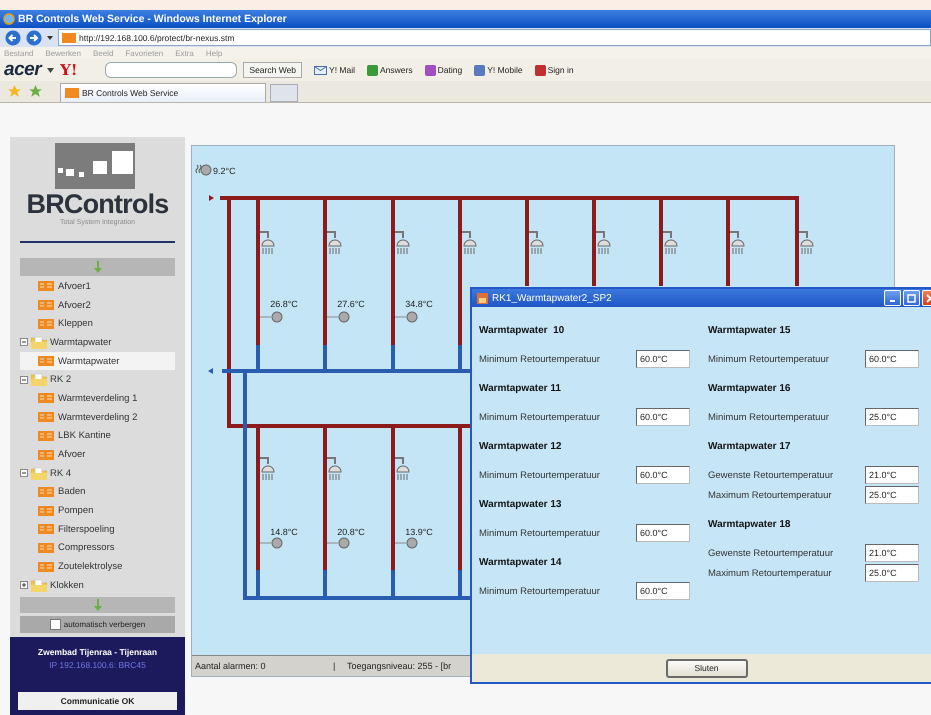  Describe the element at coordinates (707, 668) in the screenshot. I see `close-dialog-button: Sluten` at that location.